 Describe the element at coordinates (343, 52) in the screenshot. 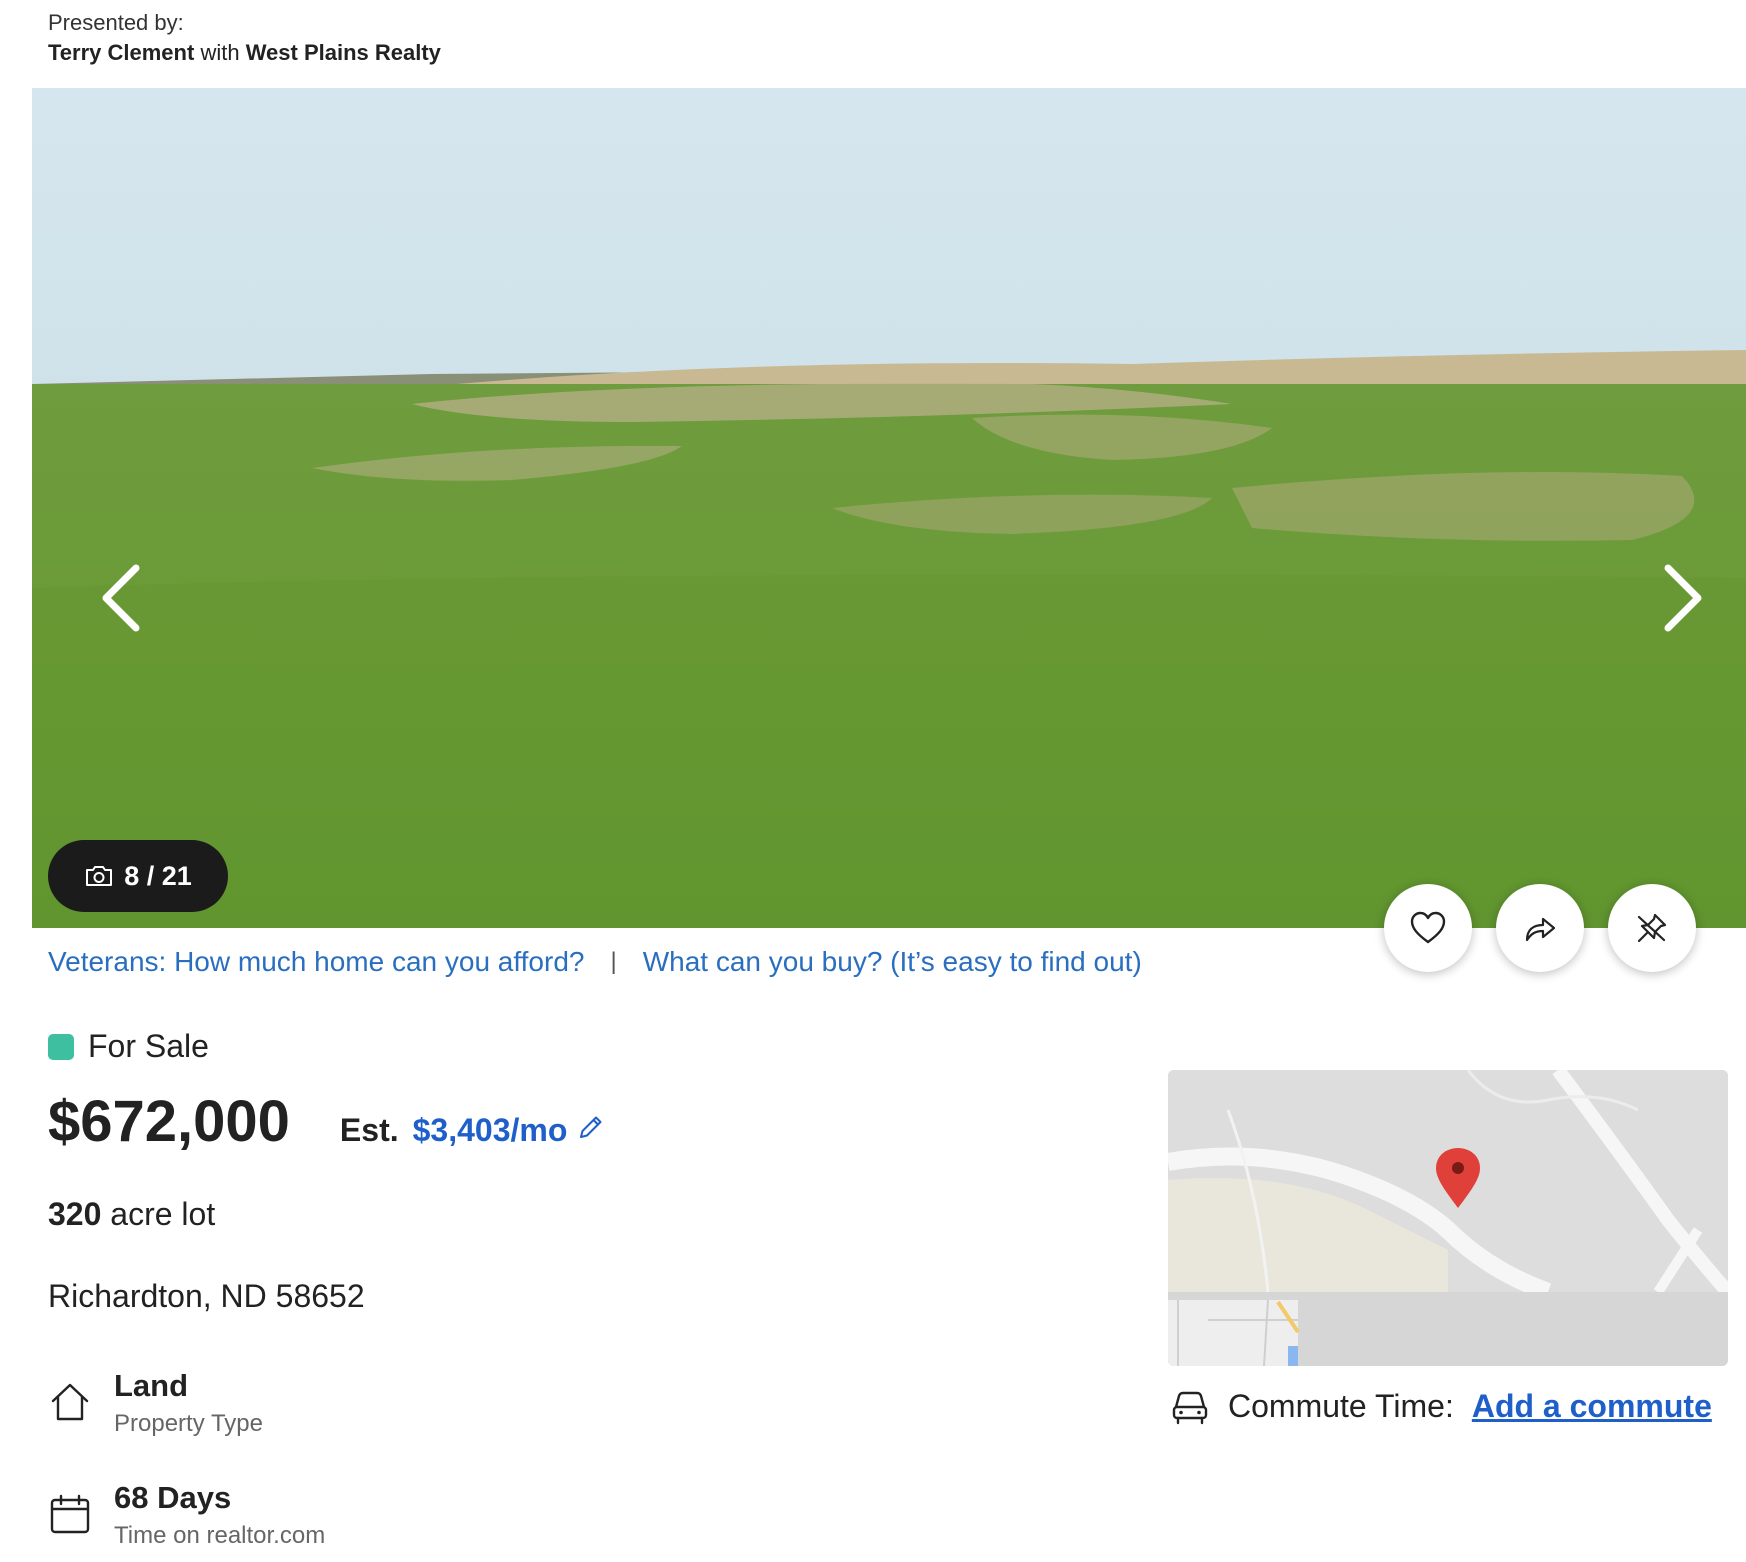

I see `brokerage-name: West Plains Realty` at that location.